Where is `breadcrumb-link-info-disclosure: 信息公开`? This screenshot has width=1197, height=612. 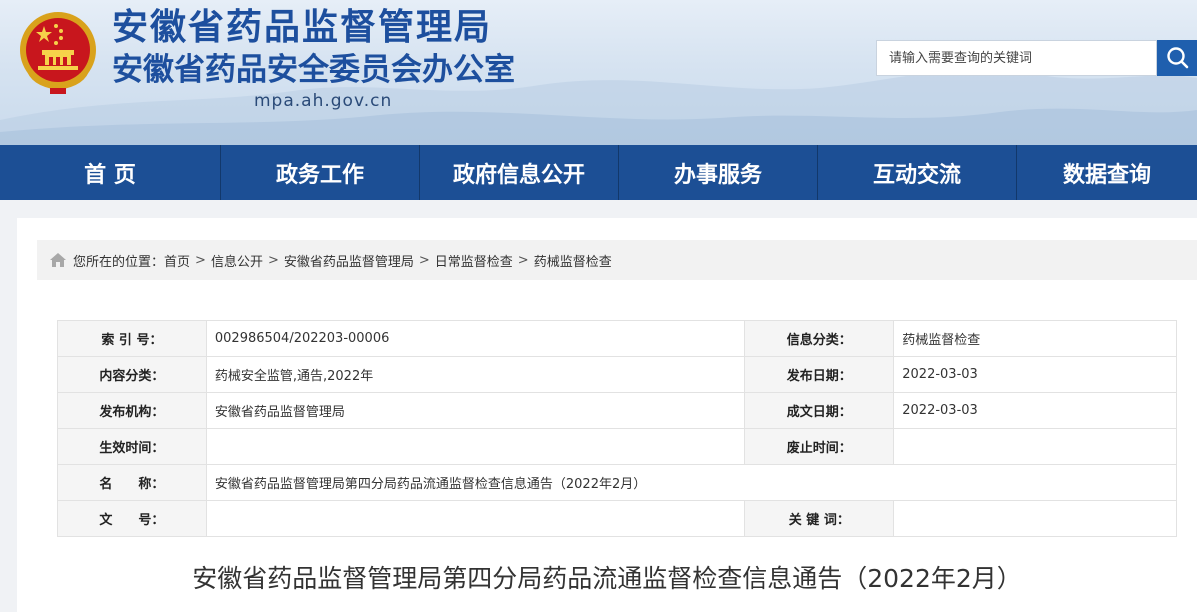
breadcrumb-link-info-disclosure: 信息公开 is located at coordinates (237, 260).